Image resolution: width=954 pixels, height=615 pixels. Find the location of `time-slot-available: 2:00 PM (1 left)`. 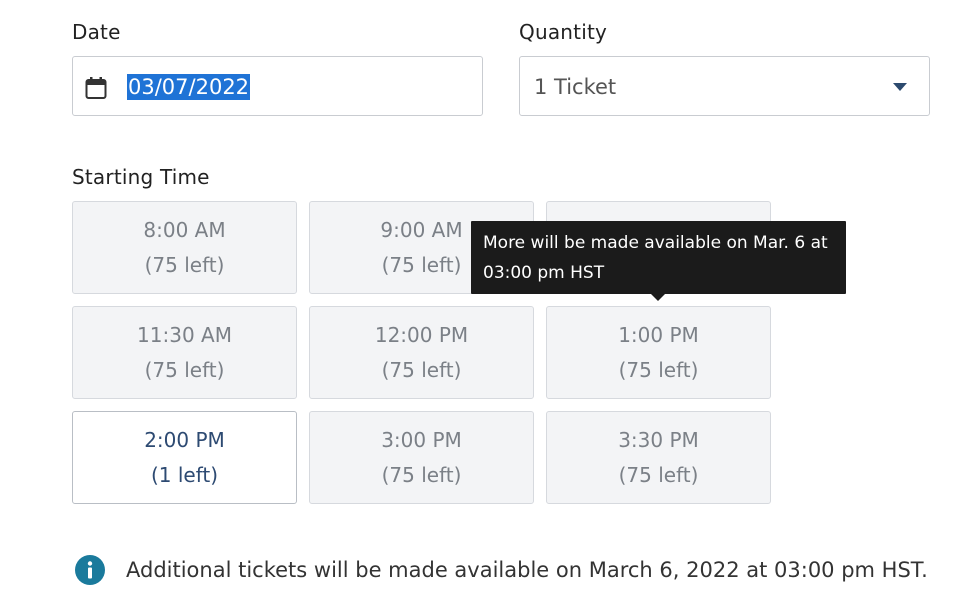

time-slot-available: 2:00 PM (1 left) is located at coordinates (184, 457).